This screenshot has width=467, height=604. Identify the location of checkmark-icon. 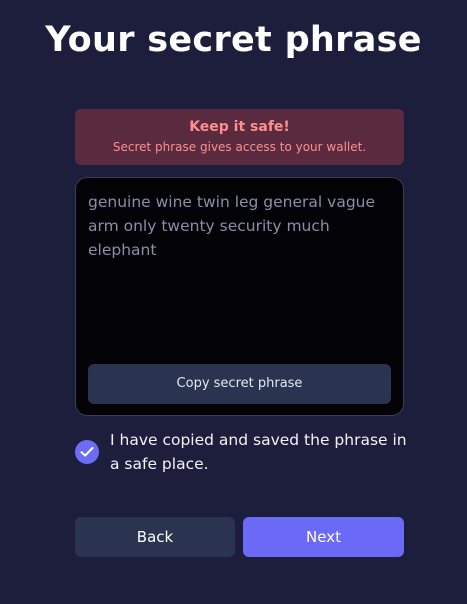
(87, 452).